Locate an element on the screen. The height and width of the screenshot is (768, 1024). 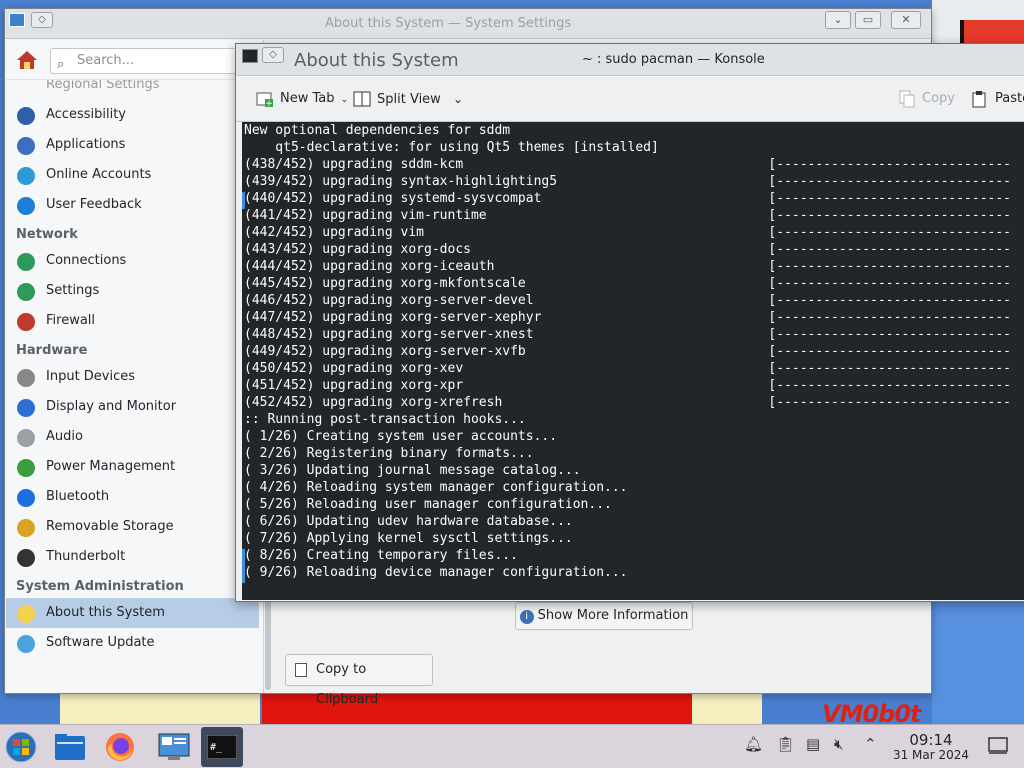
sidebar-item-network-settings: Settings is located at coordinates (134, 291).